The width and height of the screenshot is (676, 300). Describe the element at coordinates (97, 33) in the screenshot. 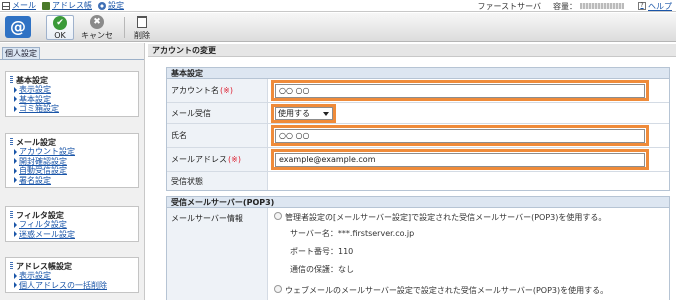

I see `cancel-button: ✖ キャンセル` at that location.